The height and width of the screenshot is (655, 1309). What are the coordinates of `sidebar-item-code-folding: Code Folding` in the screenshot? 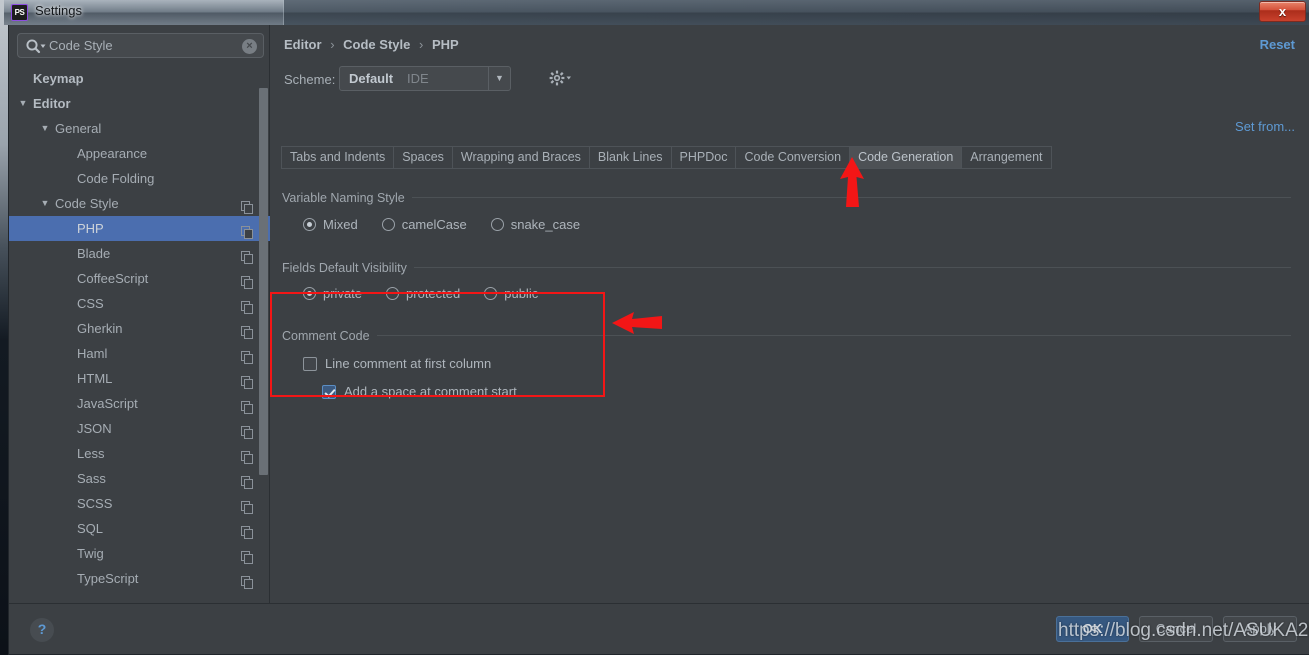 It's located at (139, 178).